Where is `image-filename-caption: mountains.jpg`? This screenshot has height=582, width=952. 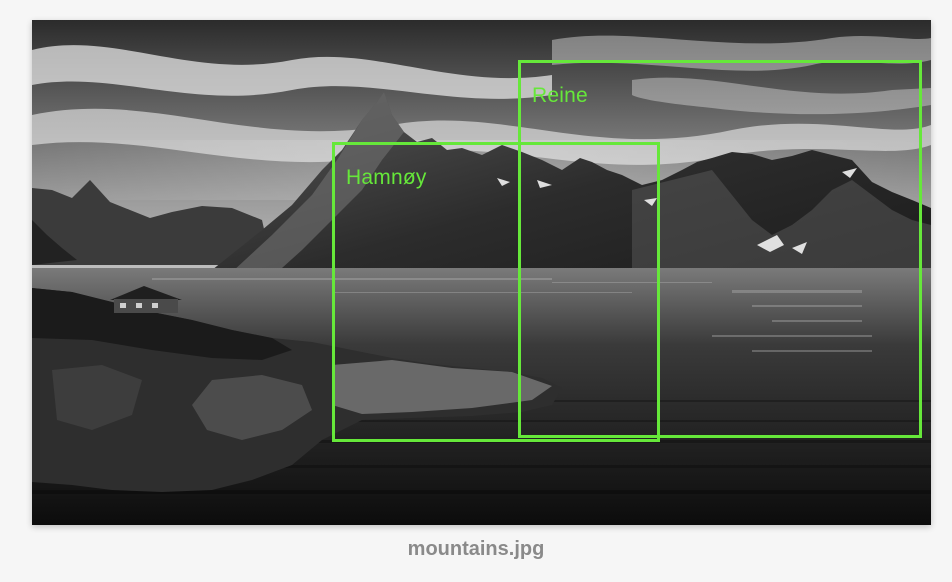
image-filename-caption: mountains.jpg is located at coordinates (476, 549).